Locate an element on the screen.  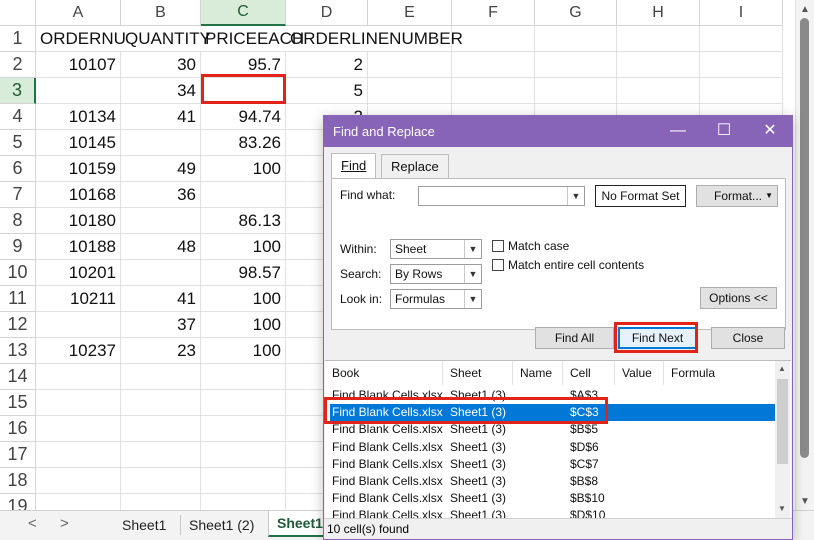
cell-a9: 10188 is located at coordinates (78, 247).